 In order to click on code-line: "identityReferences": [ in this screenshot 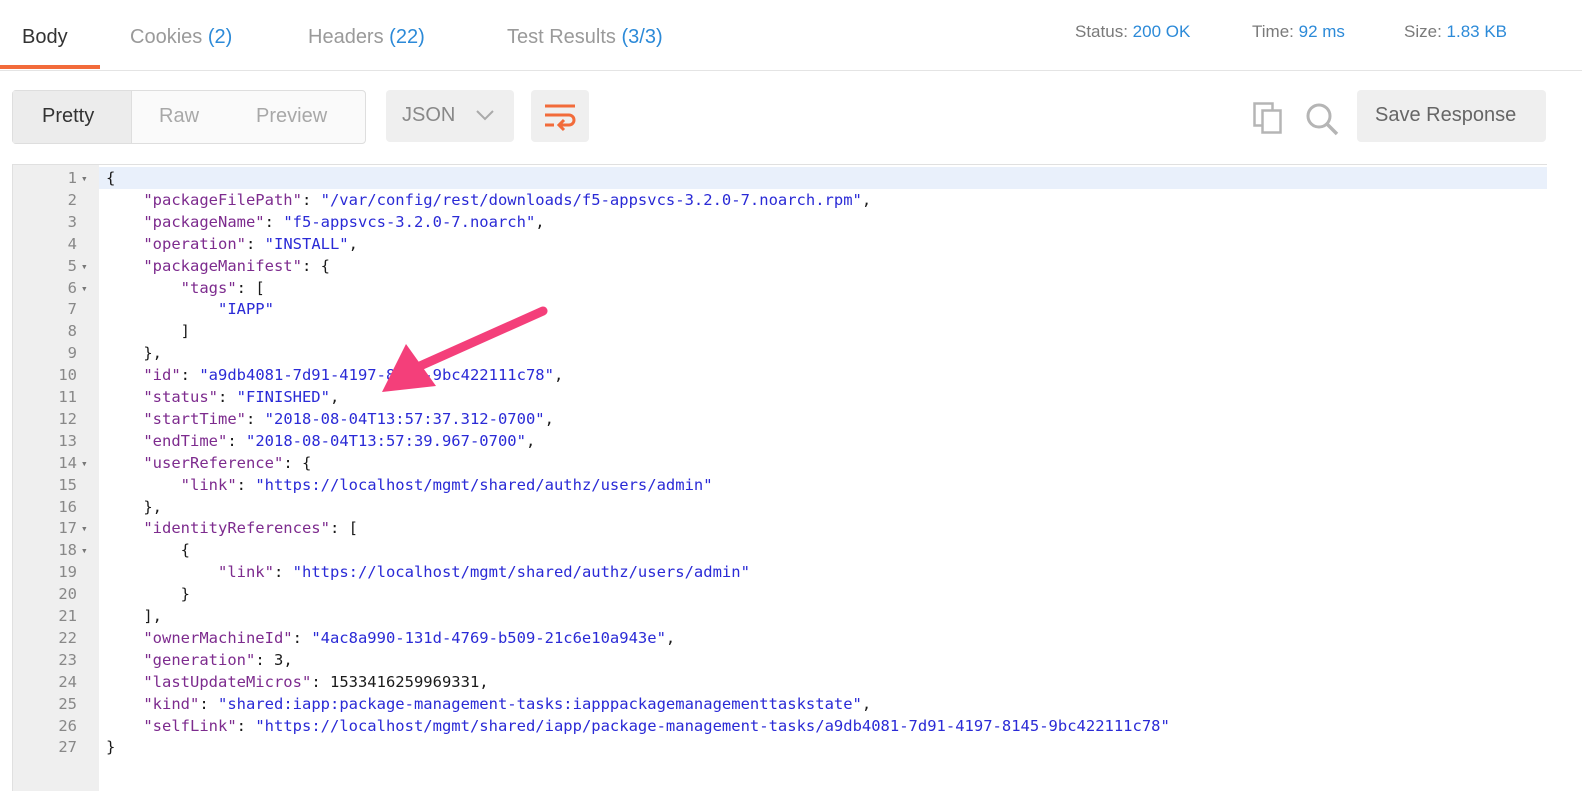, I will do `click(232, 528)`.